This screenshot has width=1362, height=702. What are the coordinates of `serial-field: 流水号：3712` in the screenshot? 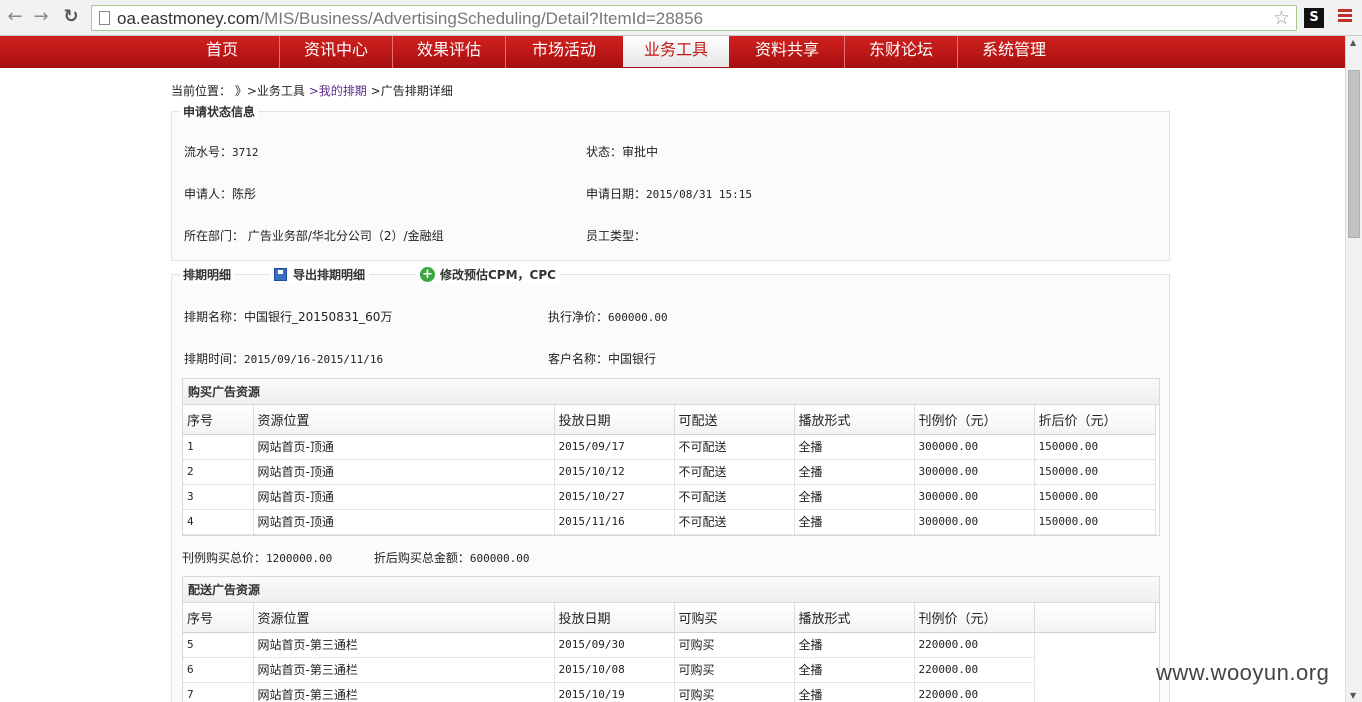 It's located at (221, 151).